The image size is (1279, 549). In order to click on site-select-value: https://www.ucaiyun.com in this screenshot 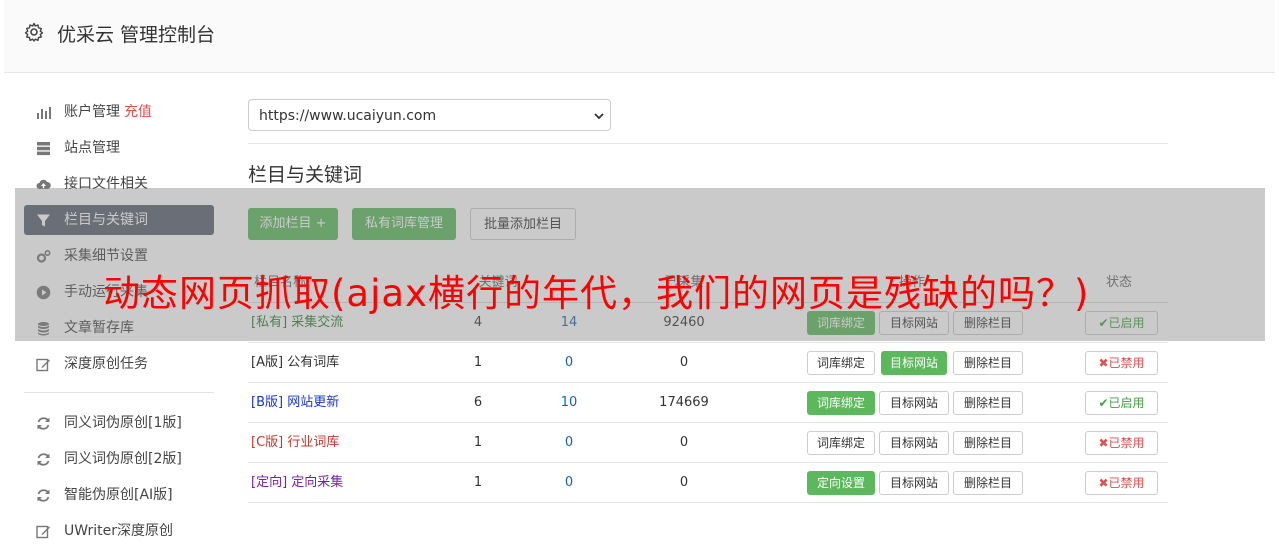, I will do `click(348, 116)`.